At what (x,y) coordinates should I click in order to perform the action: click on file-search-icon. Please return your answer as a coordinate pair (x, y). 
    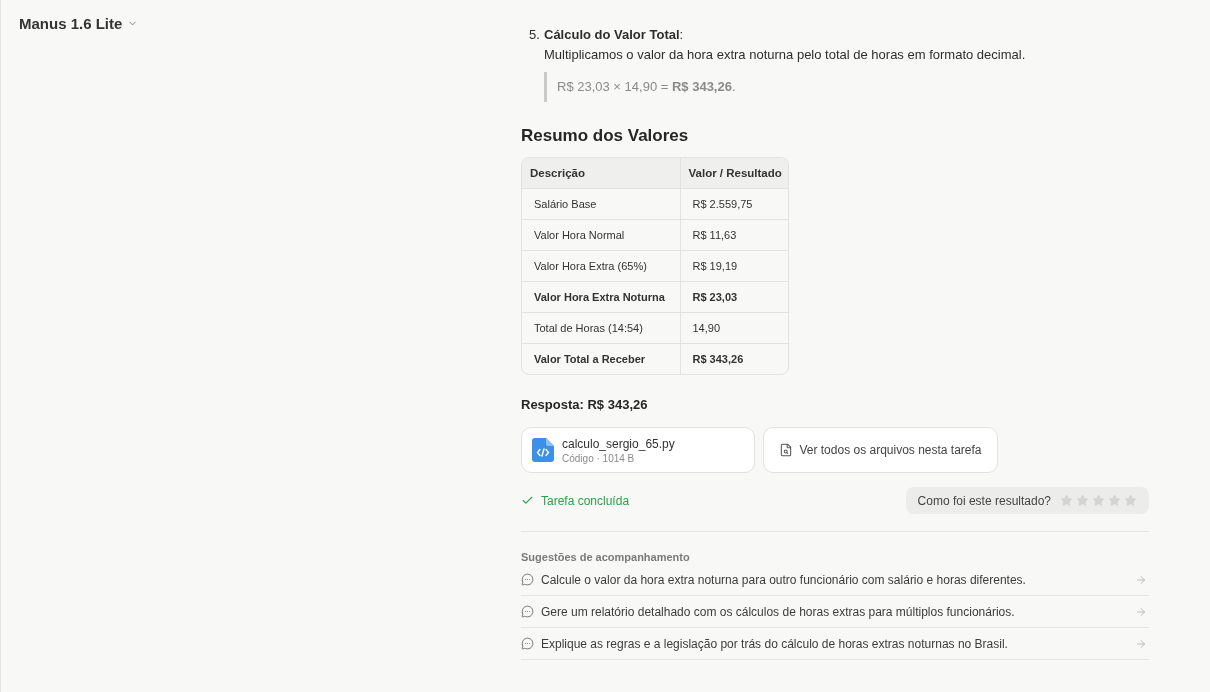
    Looking at the image, I should click on (786, 450).